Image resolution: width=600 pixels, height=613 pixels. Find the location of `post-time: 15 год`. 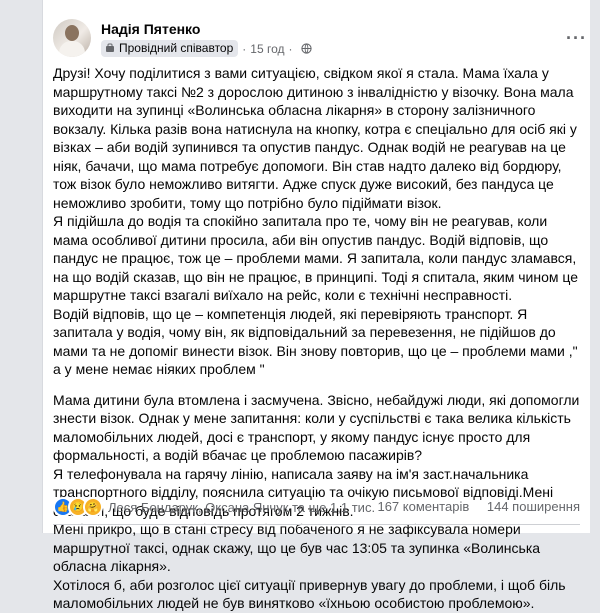

post-time: 15 год is located at coordinates (267, 49).